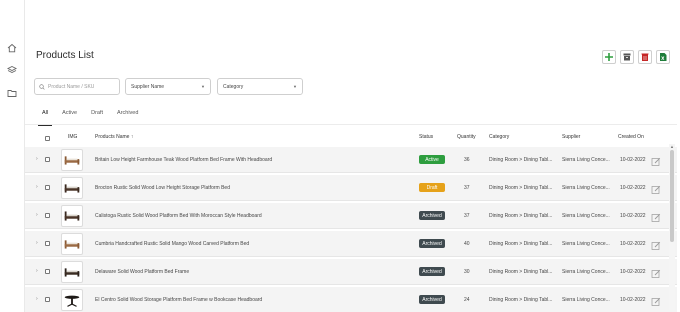  Describe the element at coordinates (12, 93) in the screenshot. I see `folder-icon` at that location.